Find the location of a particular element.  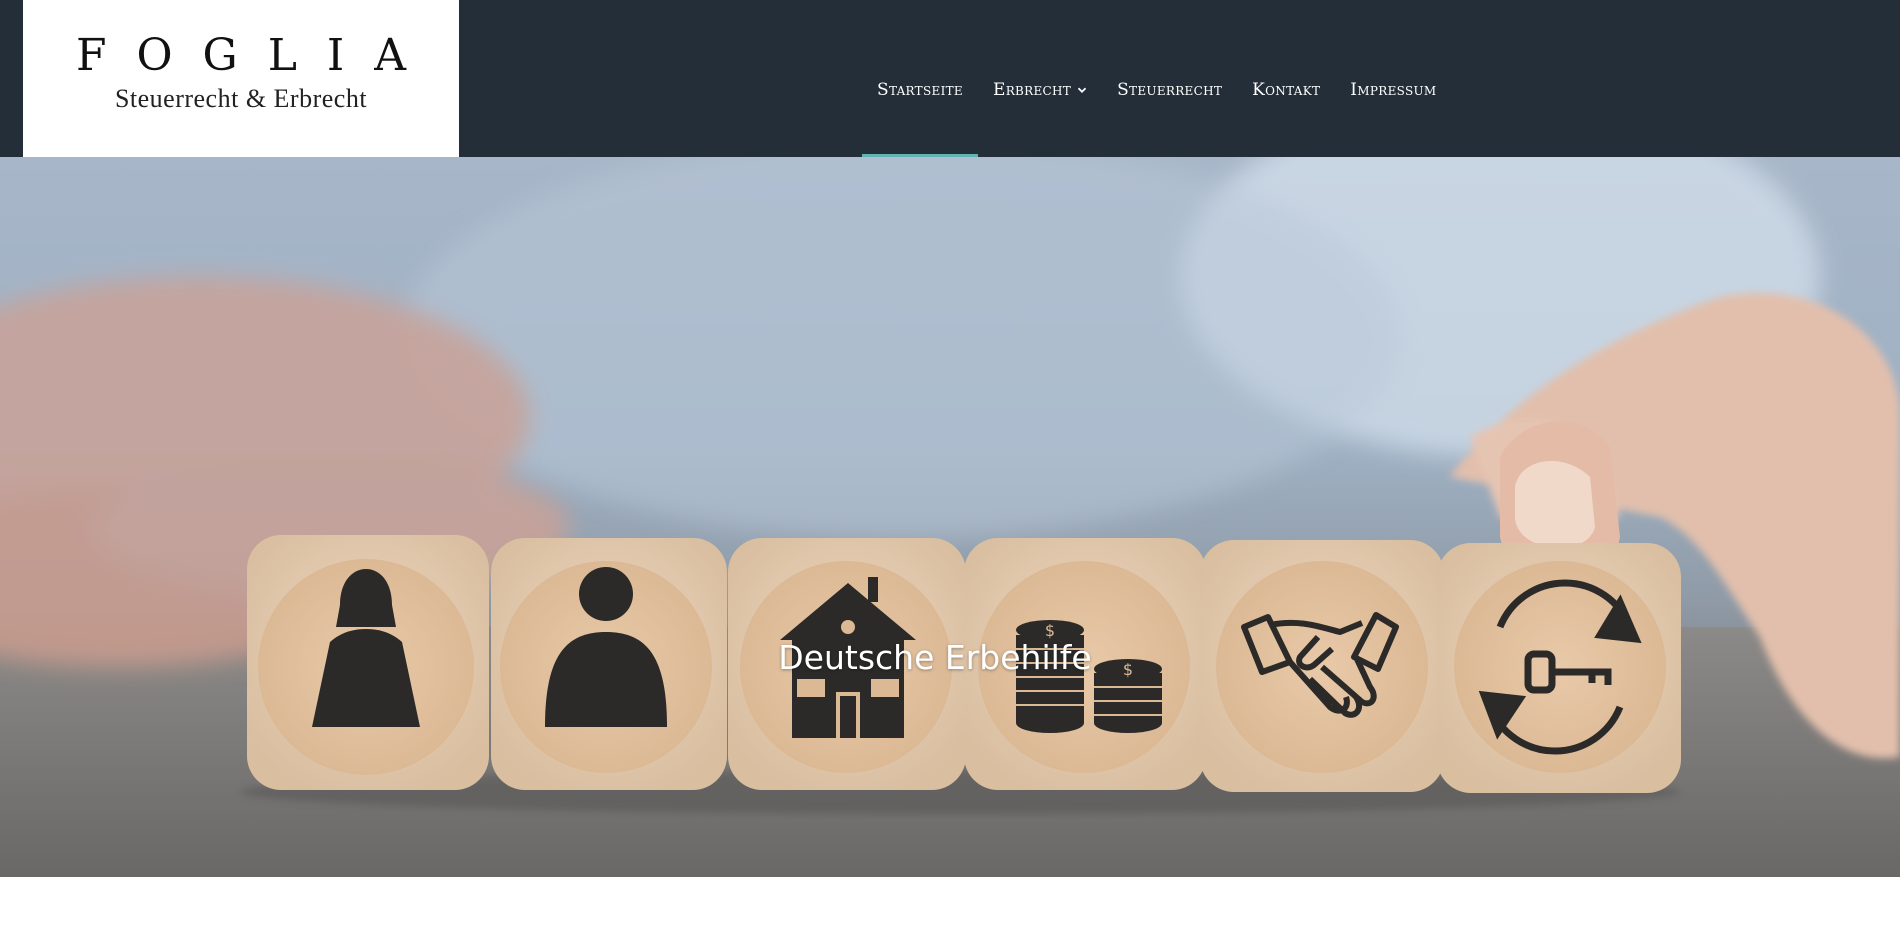

hero-title: Deutsche Erbehilfe is located at coordinates (935, 657).